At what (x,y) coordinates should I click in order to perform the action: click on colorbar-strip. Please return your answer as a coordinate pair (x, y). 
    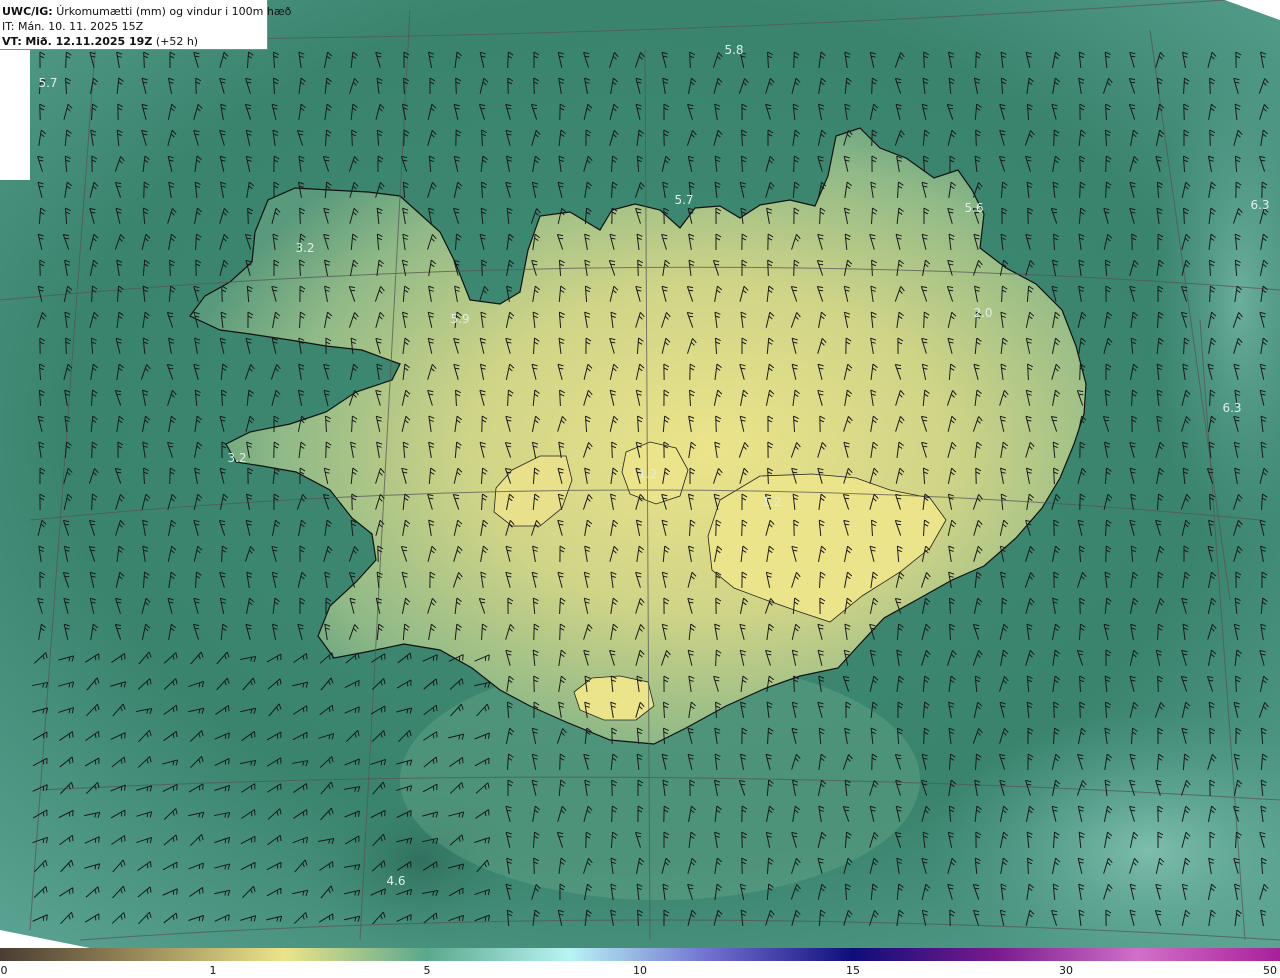
    Looking at the image, I should click on (640, 954).